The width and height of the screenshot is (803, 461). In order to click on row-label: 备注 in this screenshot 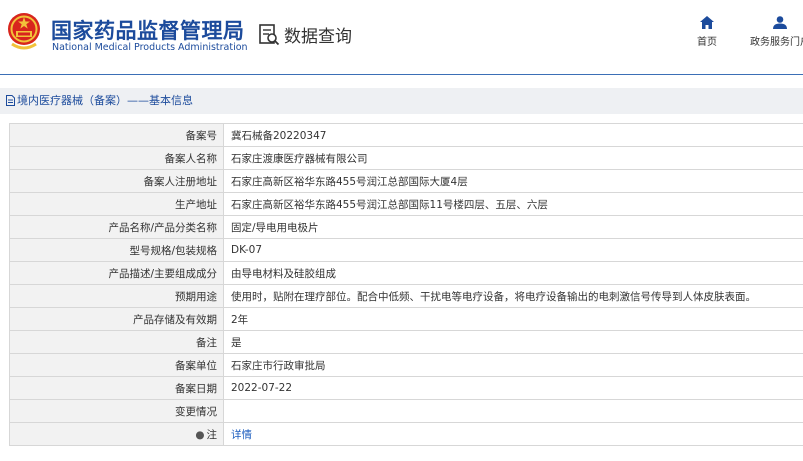, I will do `click(116, 342)`.